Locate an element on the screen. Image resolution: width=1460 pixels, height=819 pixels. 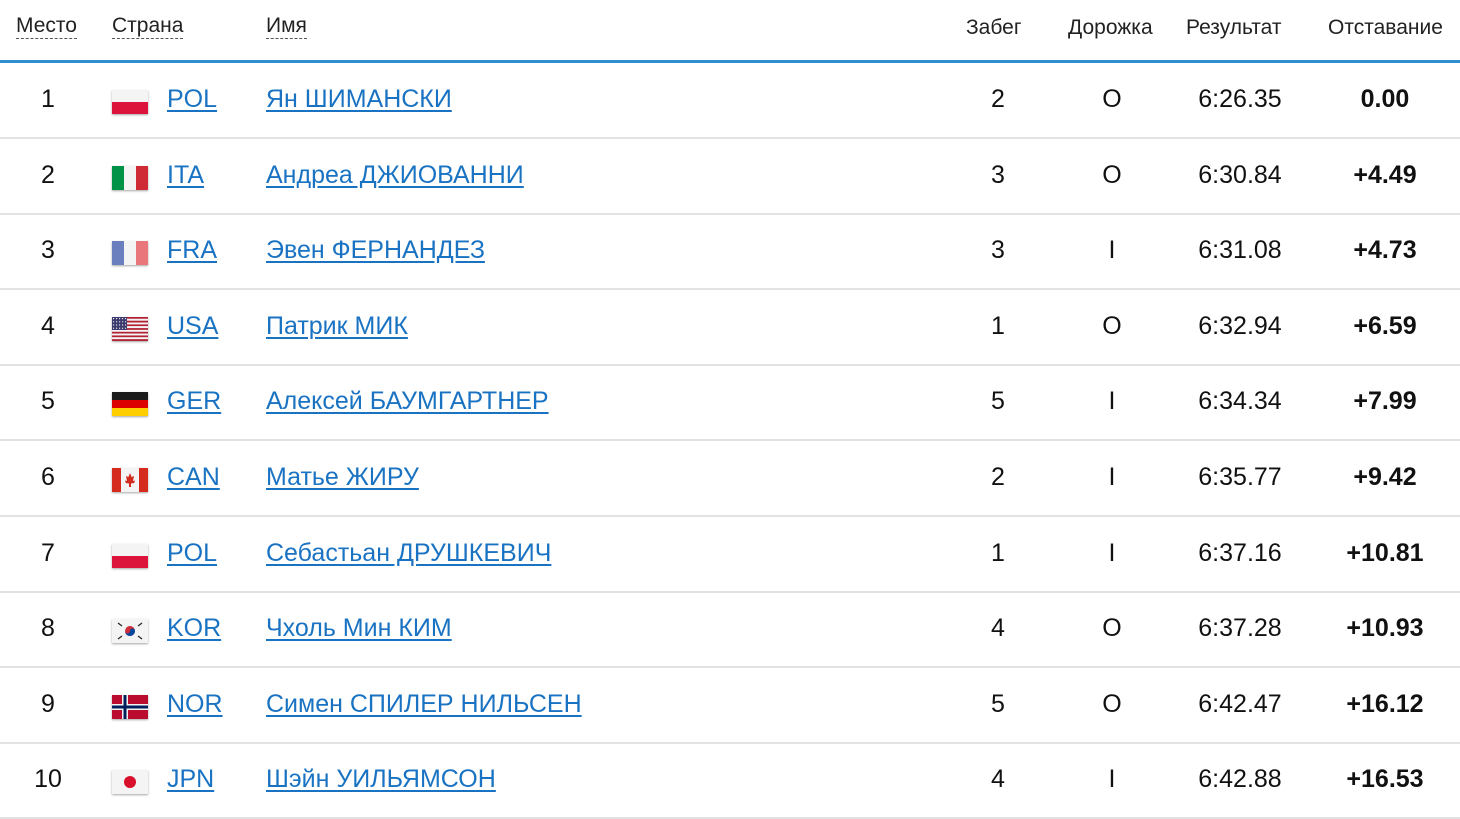
place-cell: 5 is located at coordinates (48, 401).